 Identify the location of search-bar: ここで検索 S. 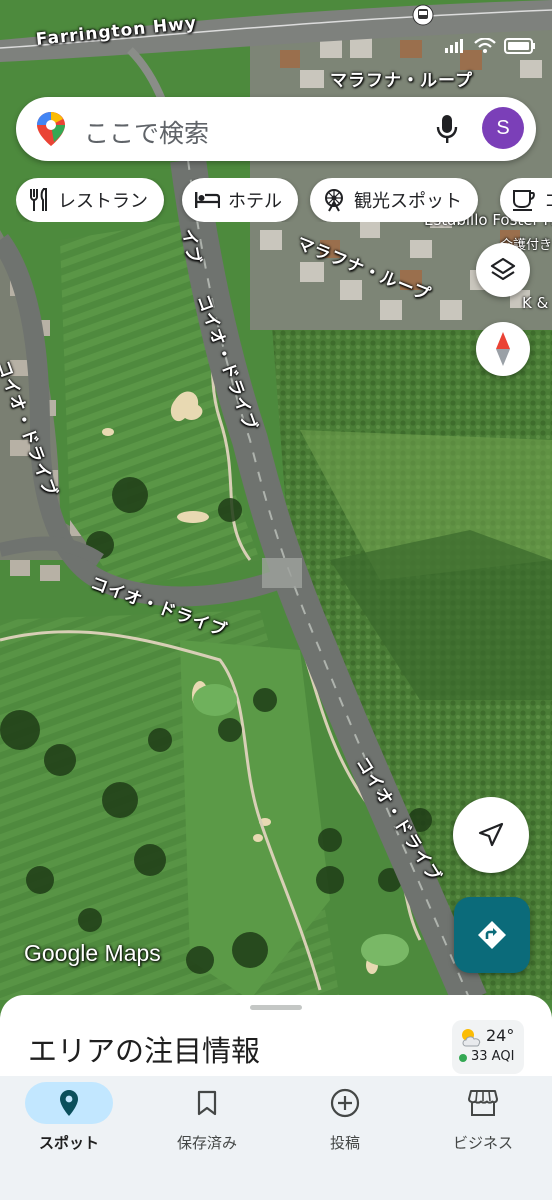
(276, 129).